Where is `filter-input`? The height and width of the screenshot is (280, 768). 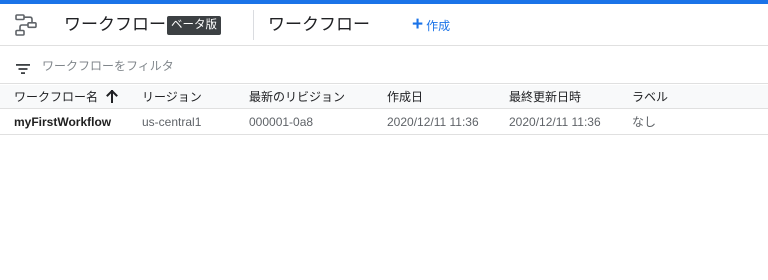 filter-input is located at coordinates (192, 66).